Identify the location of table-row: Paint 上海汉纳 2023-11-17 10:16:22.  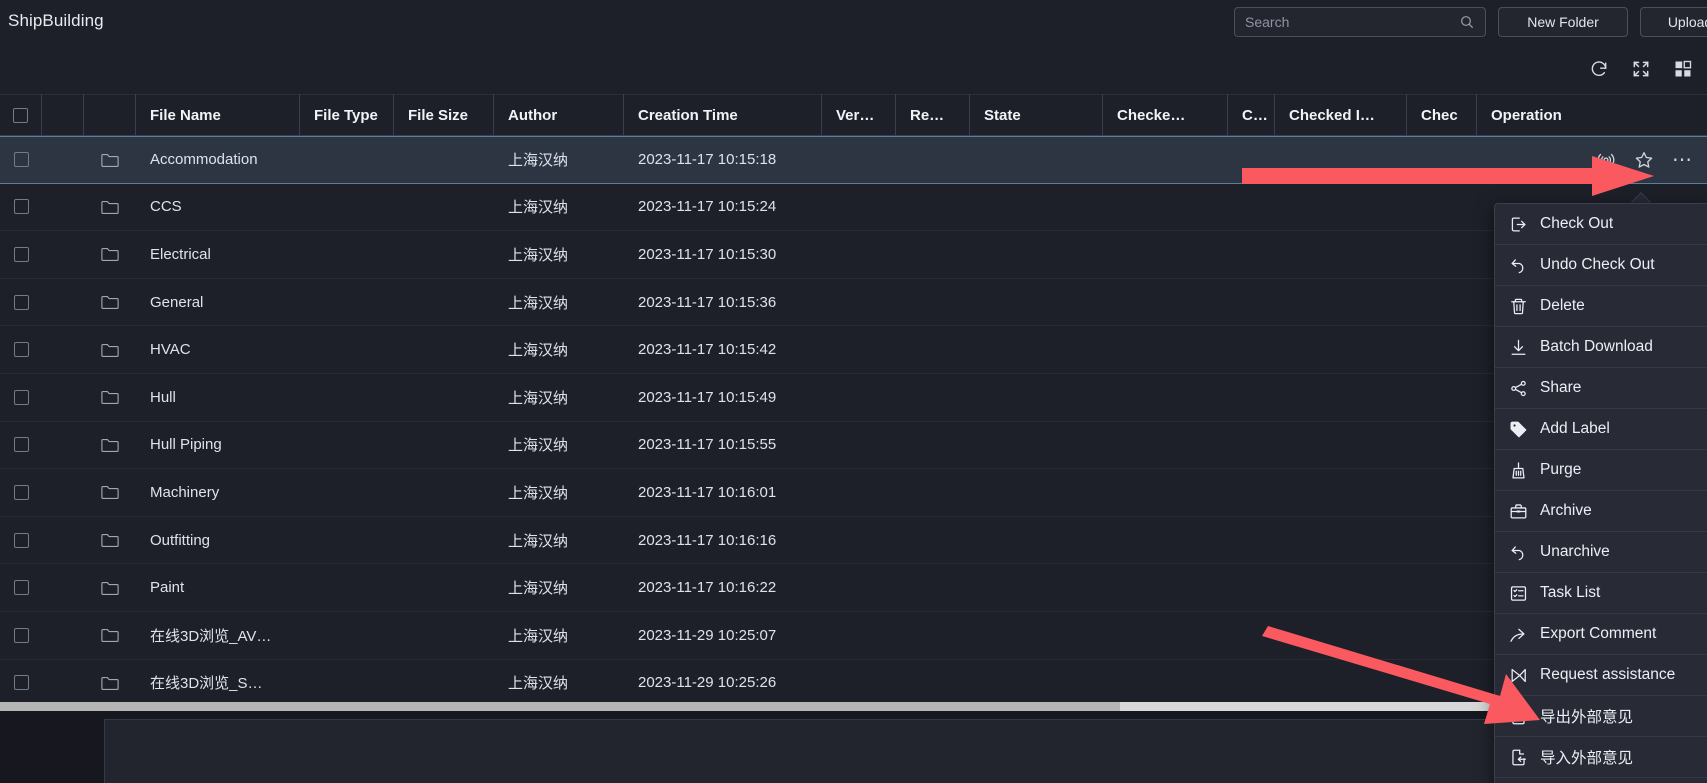
(853, 588).